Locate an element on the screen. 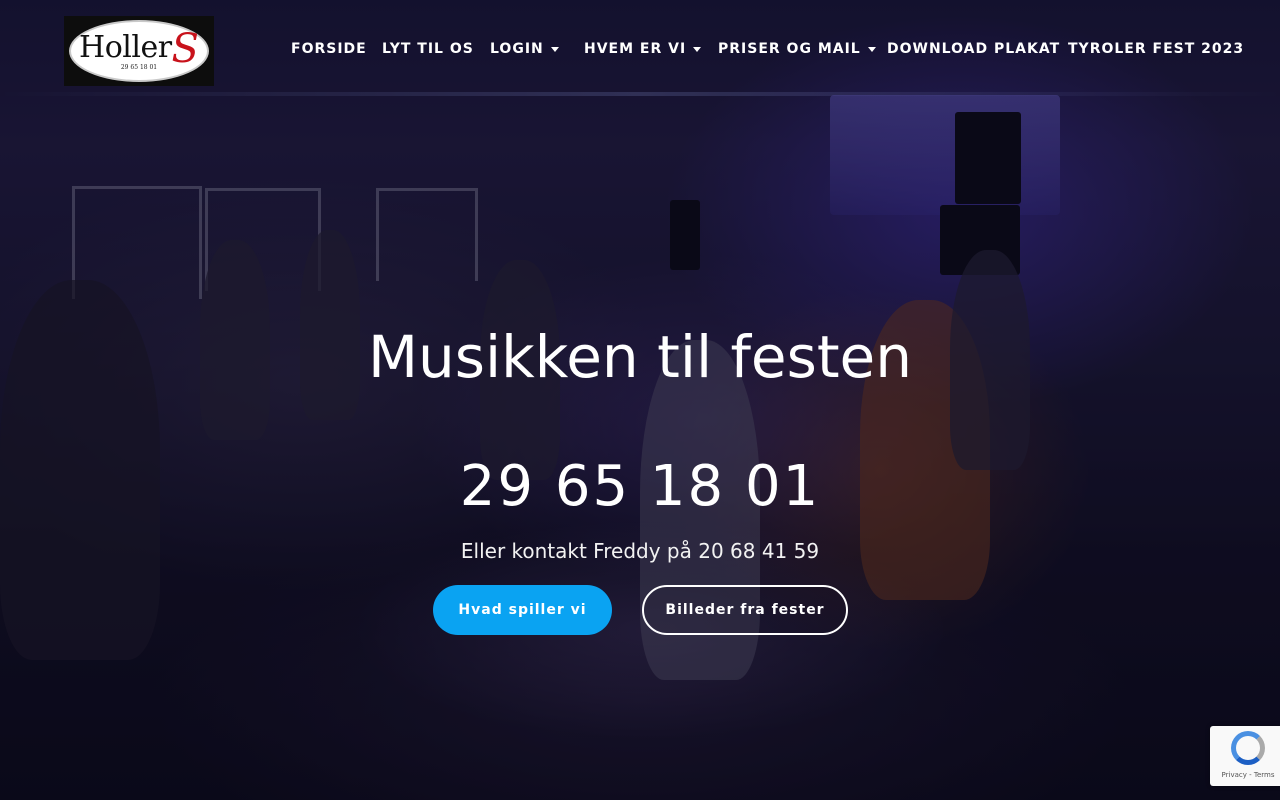 Image resolution: width=1280 pixels, height=800 pixels. nav-item-priser-og-mail: PRISER OG MAIL is located at coordinates (797, 49).